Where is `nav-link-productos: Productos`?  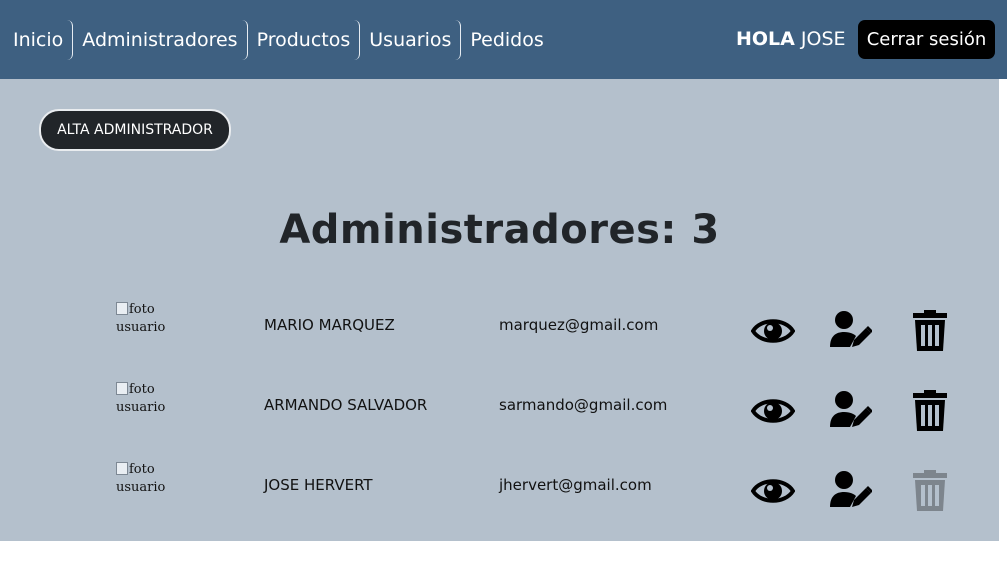
nav-link-productos: Productos is located at coordinates (304, 40).